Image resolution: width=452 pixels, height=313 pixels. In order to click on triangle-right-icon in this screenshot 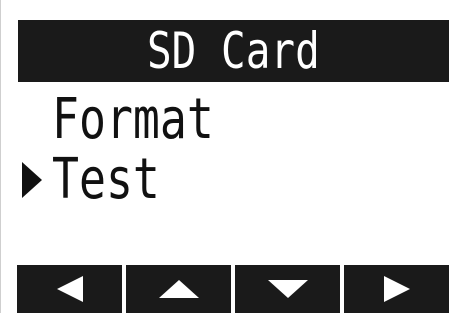, I will do `click(37, 180)`.